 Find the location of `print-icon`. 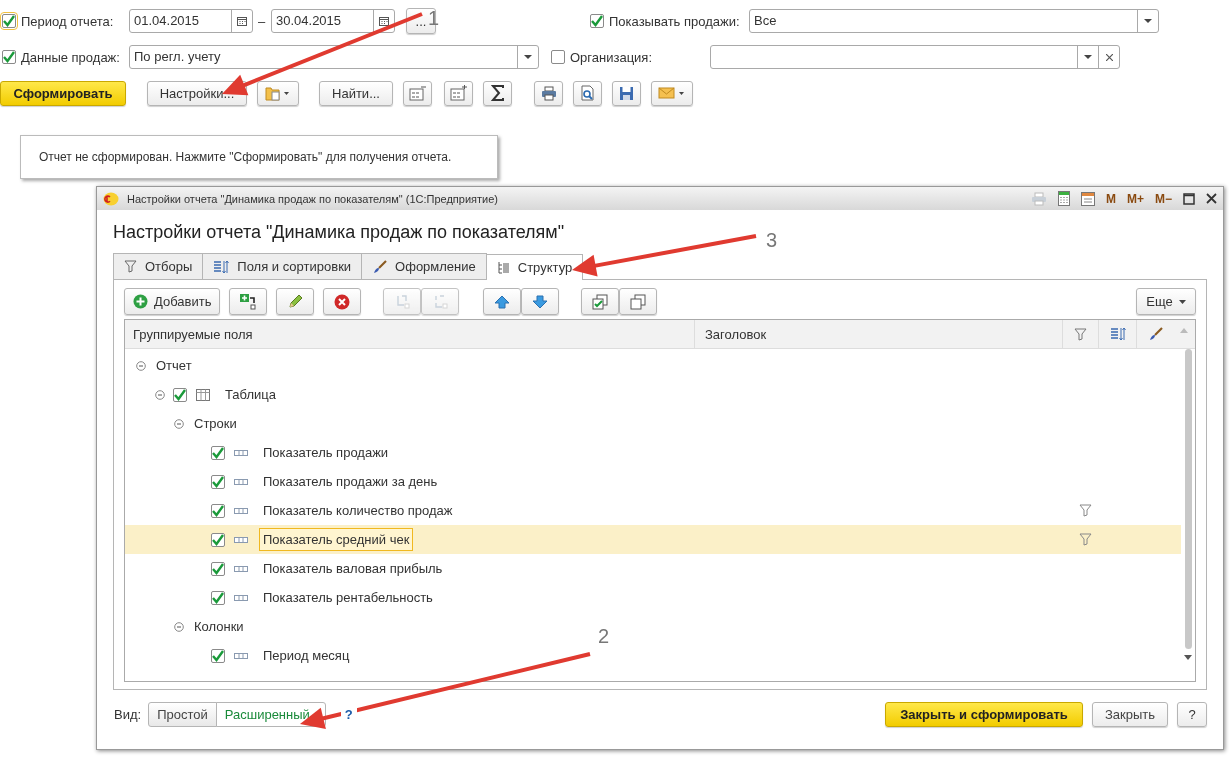

print-icon is located at coordinates (548, 93).